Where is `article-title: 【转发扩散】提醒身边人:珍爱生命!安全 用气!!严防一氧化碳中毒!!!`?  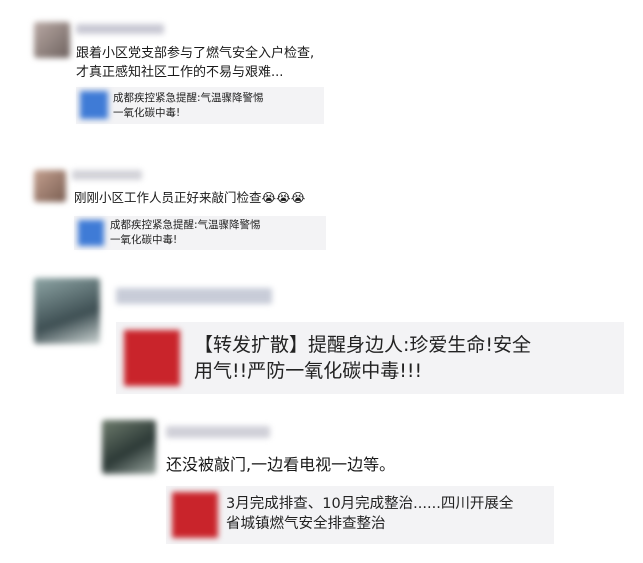
article-title: 【转发扩散】提醒身边人:珍爱生命!安全 用气!!严防一氧化碳中毒!!! is located at coordinates (363, 358).